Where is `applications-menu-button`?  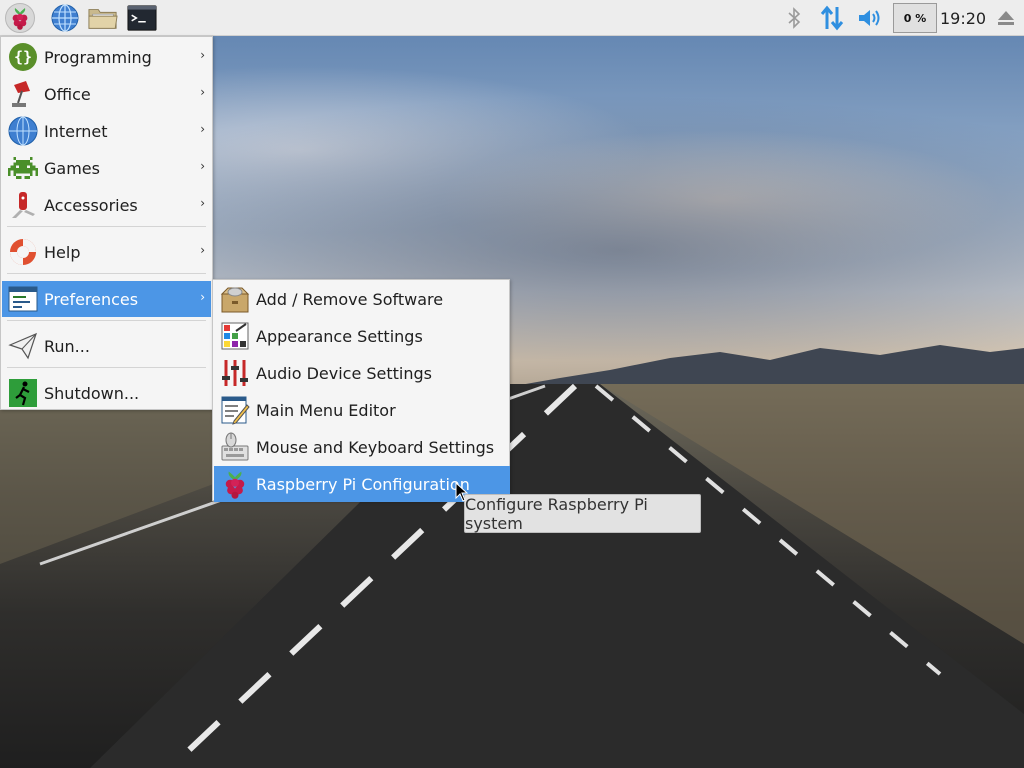
applications-menu-button is located at coordinates (20, 18).